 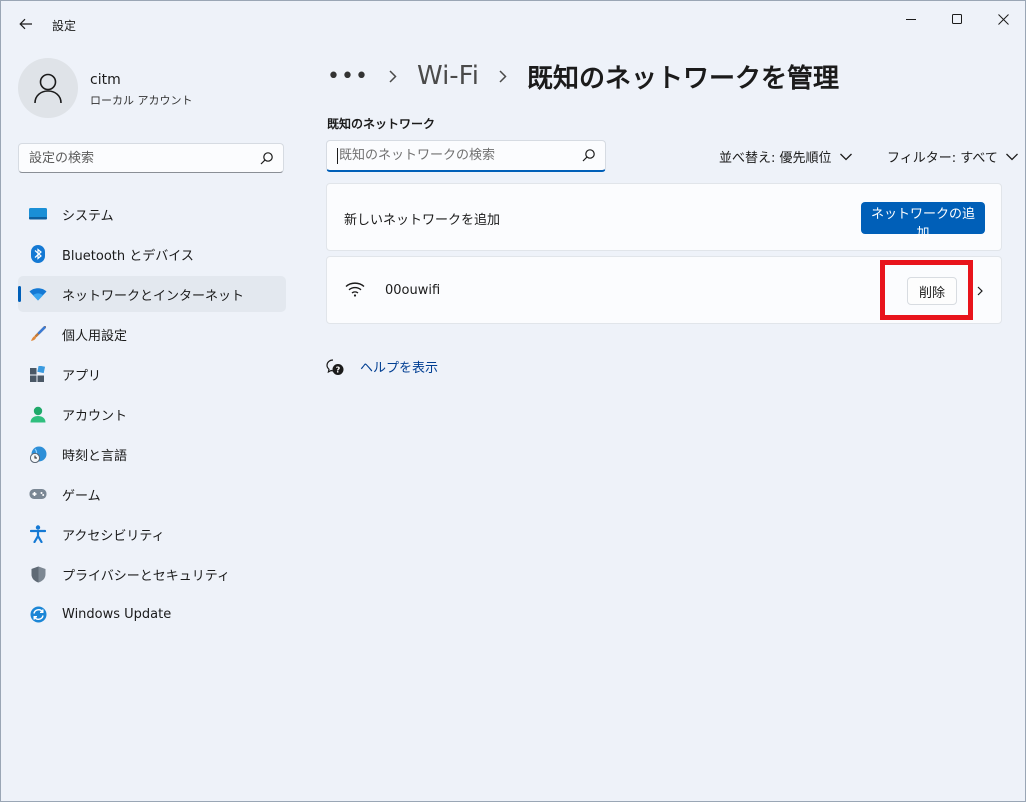 I want to click on sort-label: 並べ替え: 優先順位, so click(x=775, y=158).